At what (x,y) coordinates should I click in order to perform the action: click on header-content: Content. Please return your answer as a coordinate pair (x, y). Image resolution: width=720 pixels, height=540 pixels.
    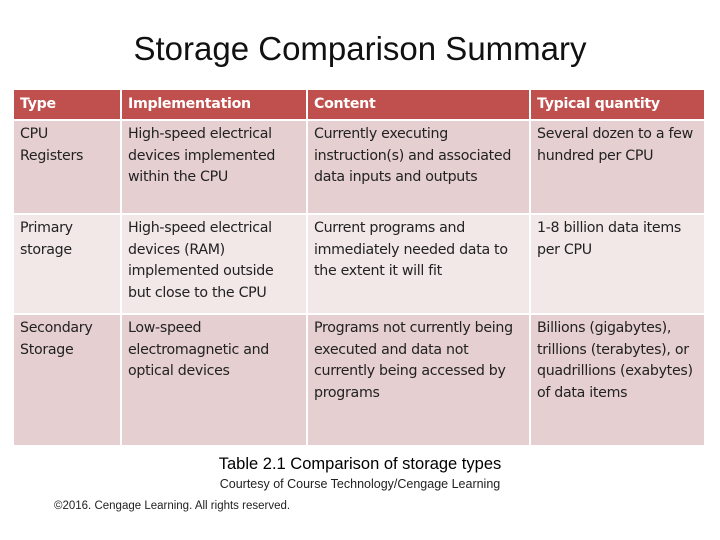
    Looking at the image, I should click on (418, 104).